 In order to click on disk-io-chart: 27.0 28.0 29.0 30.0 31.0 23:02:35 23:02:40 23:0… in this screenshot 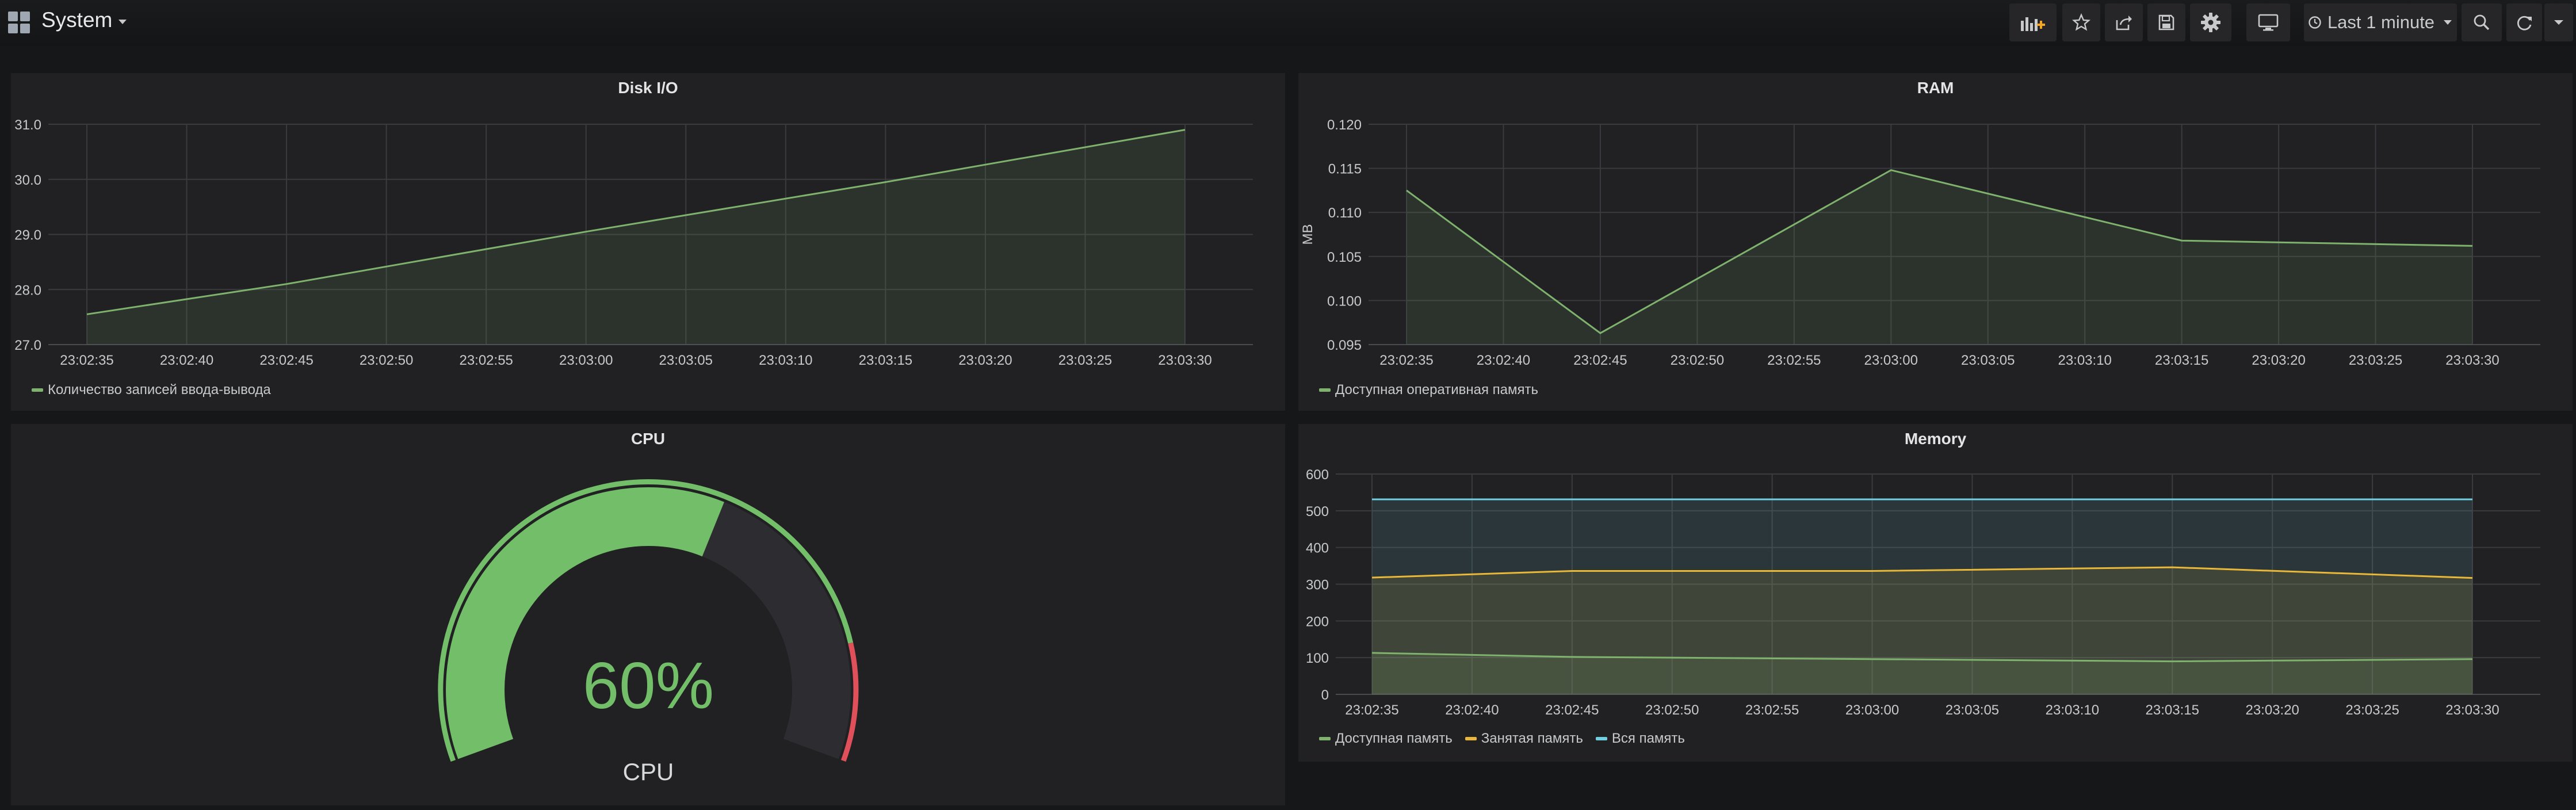, I will do `click(634, 243)`.